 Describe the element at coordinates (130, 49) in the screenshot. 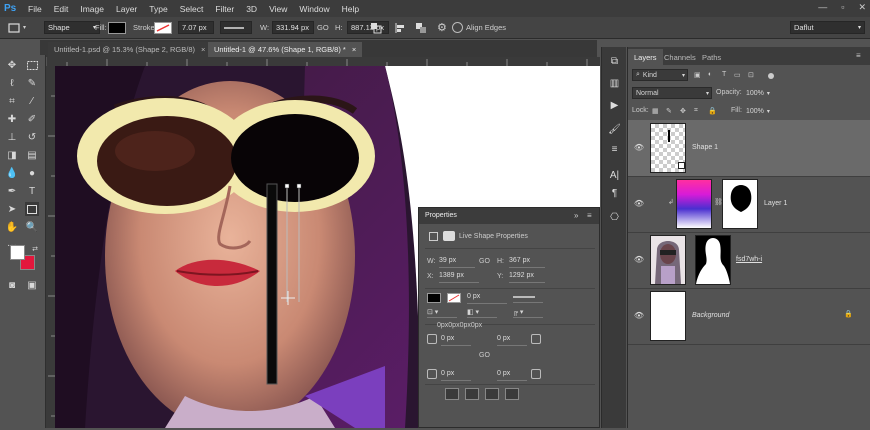

I see `tab-document-1: Untitled-1.psd @ 15.3% (Shape 2, RGB/8) ×` at that location.